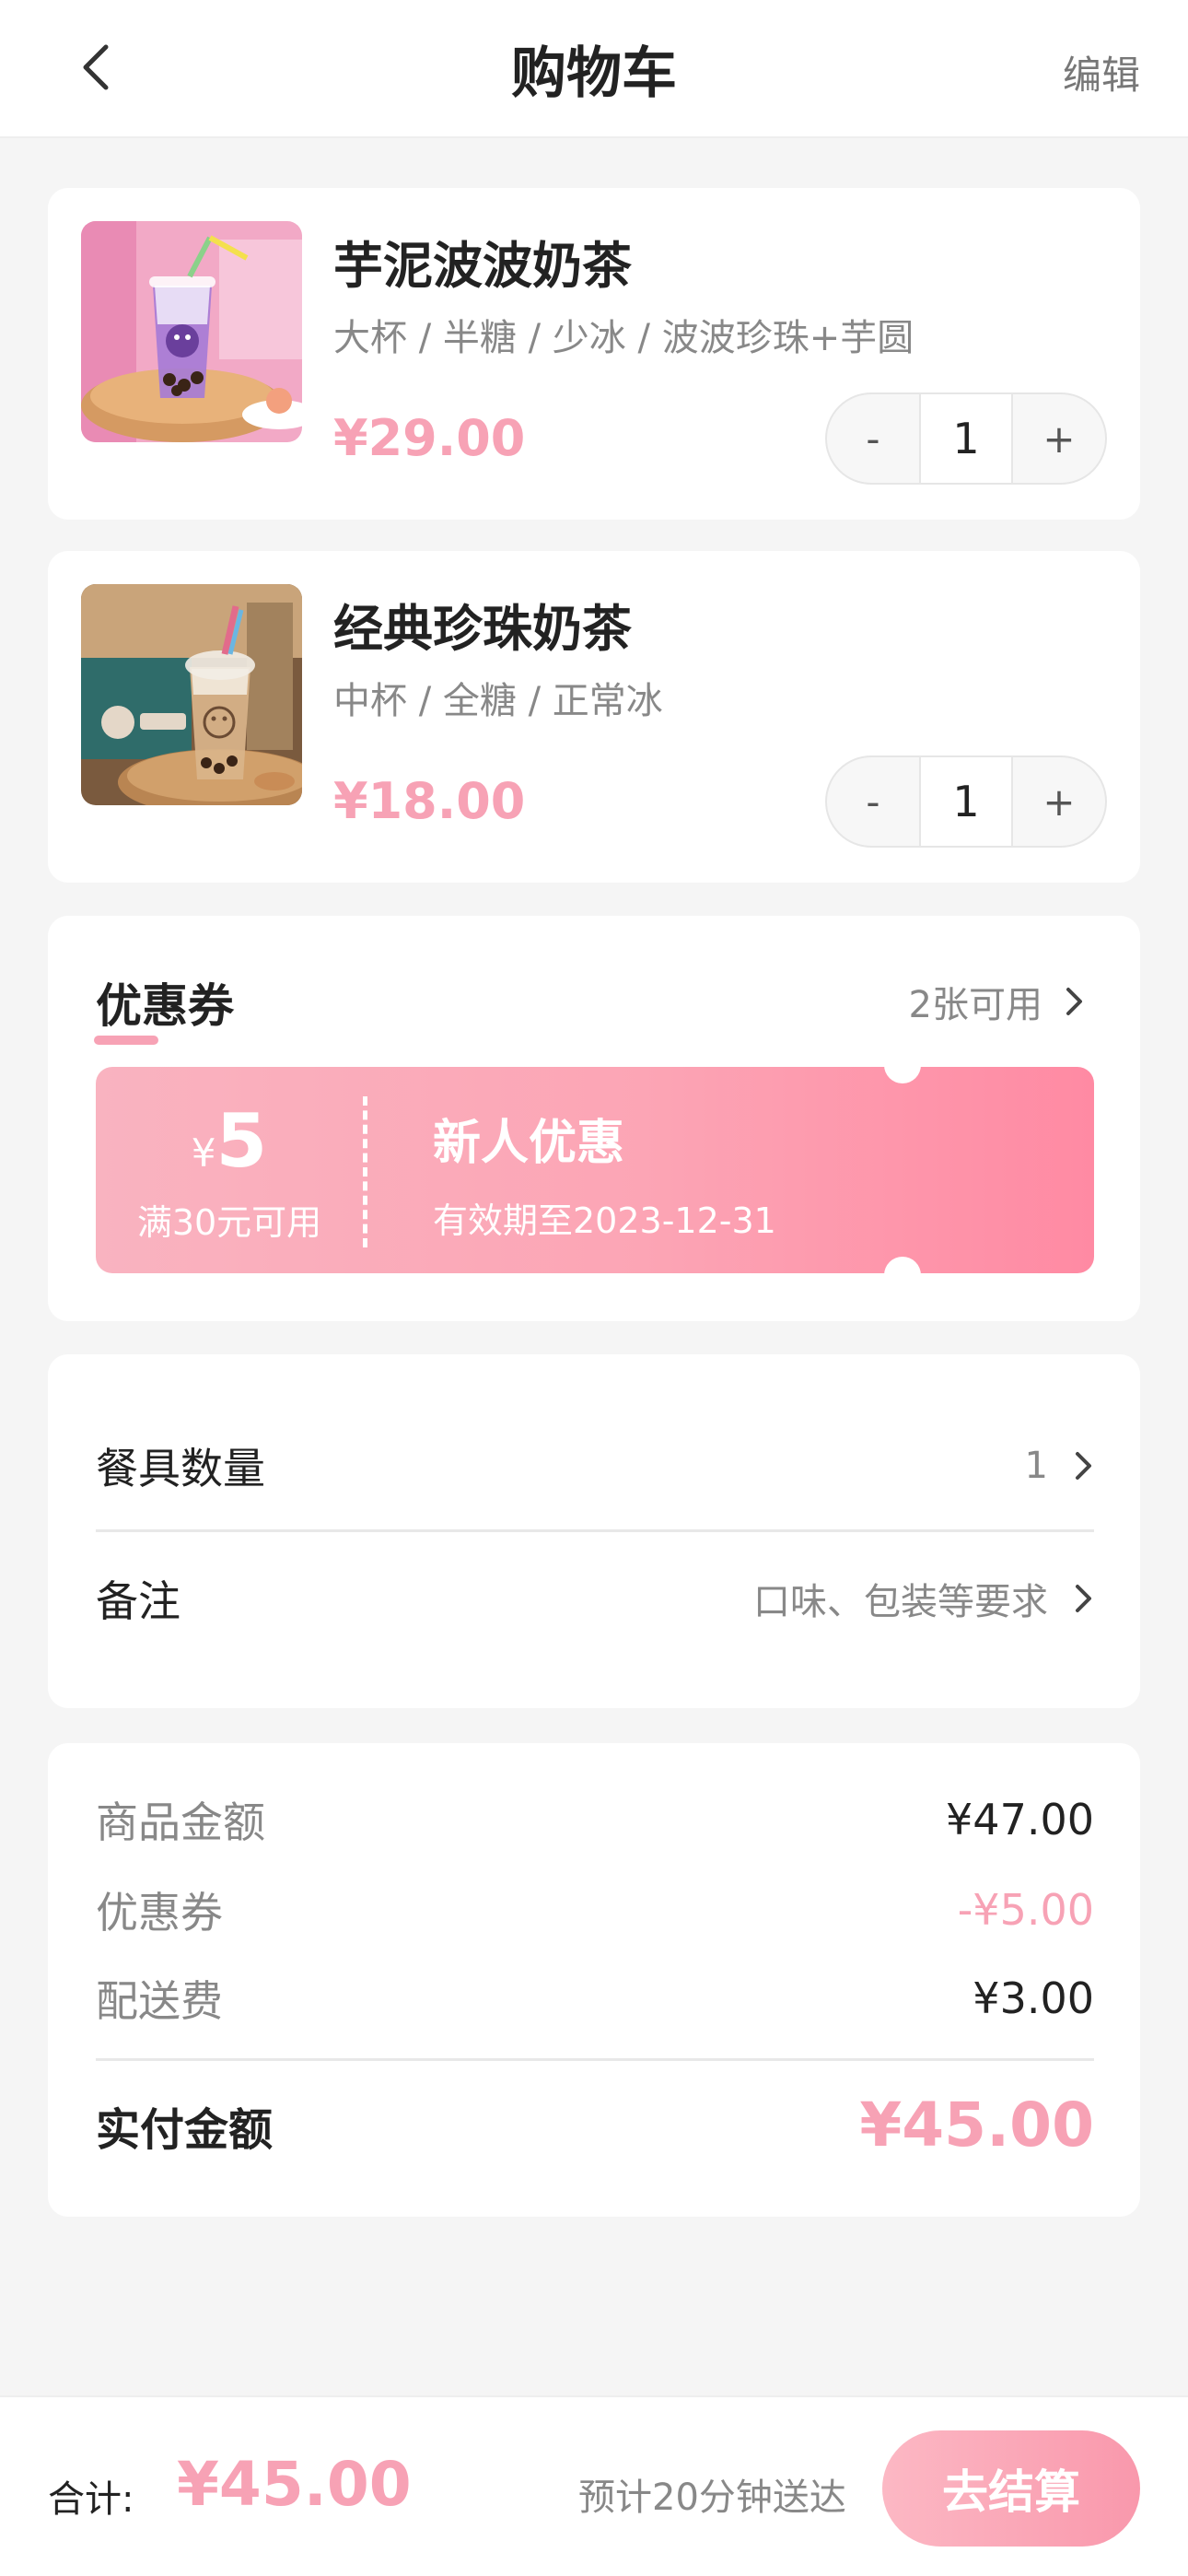 Image resolution: width=1188 pixels, height=2576 pixels. What do you see at coordinates (903, 1065) in the screenshot?
I see `ticket-notch-top` at bounding box center [903, 1065].